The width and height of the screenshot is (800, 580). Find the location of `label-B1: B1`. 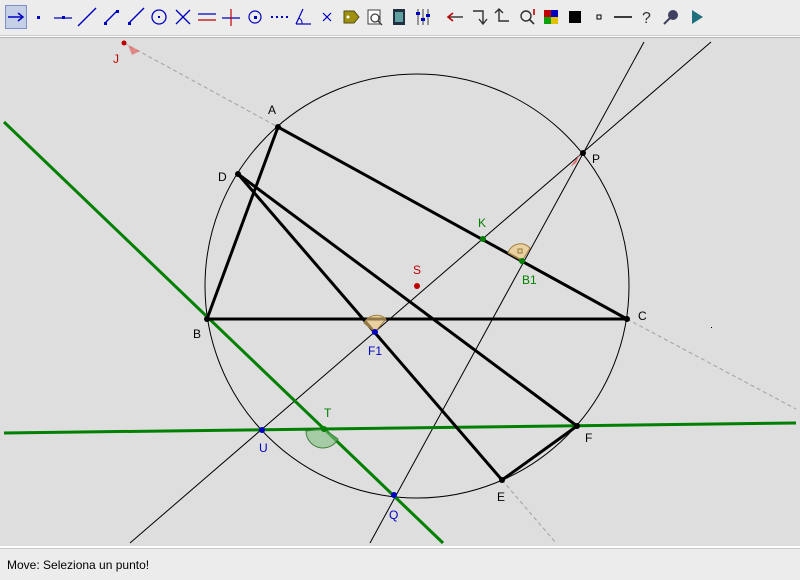

label-B1: B1 is located at coordinates (529, 280).